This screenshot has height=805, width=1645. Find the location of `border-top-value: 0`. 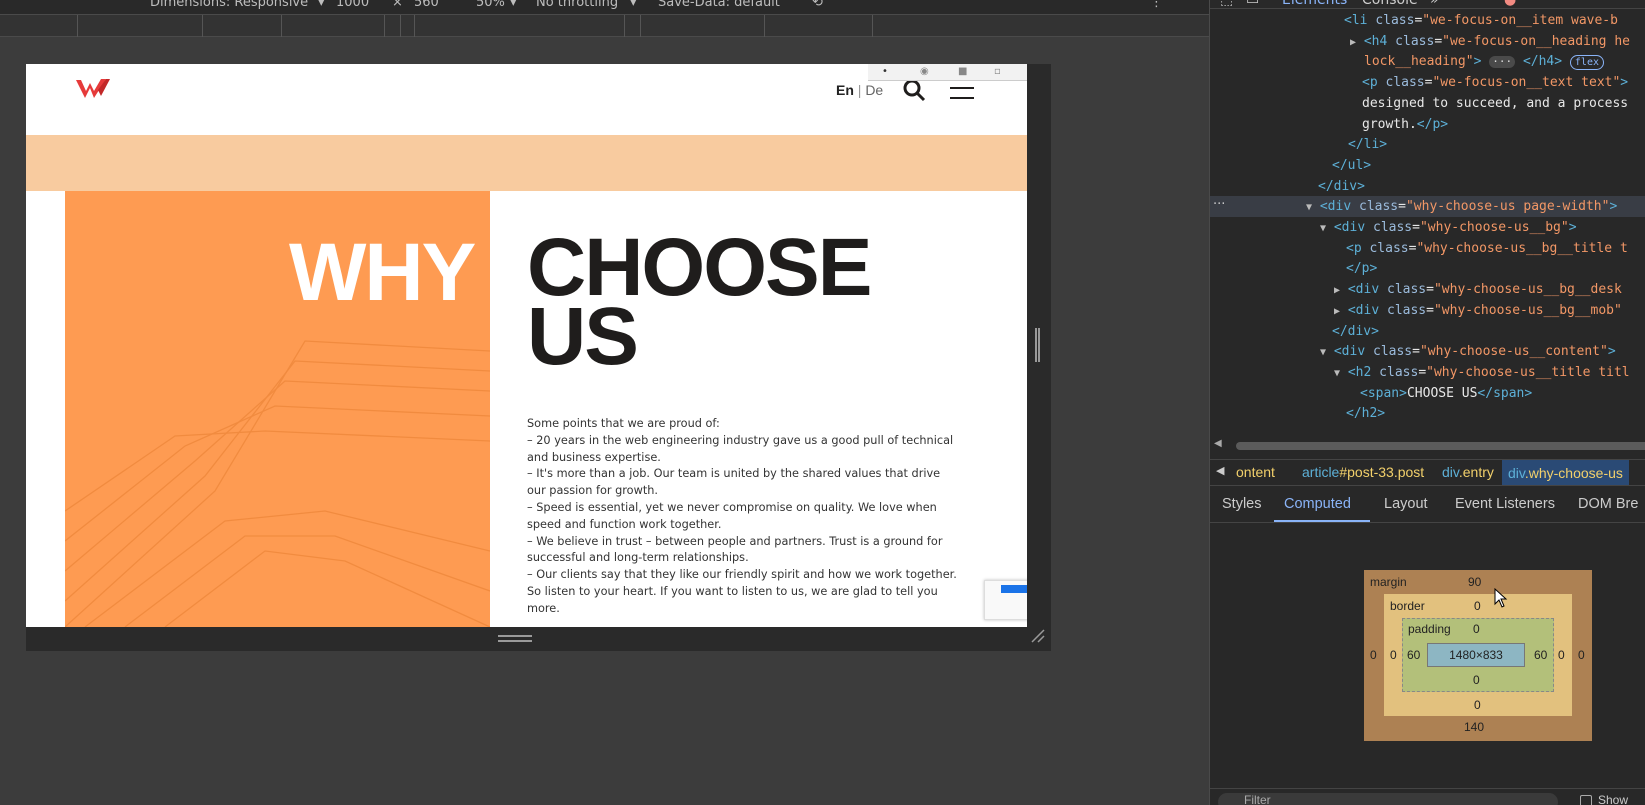

border-top-value: 0 is located at coordinates (1477, 606).